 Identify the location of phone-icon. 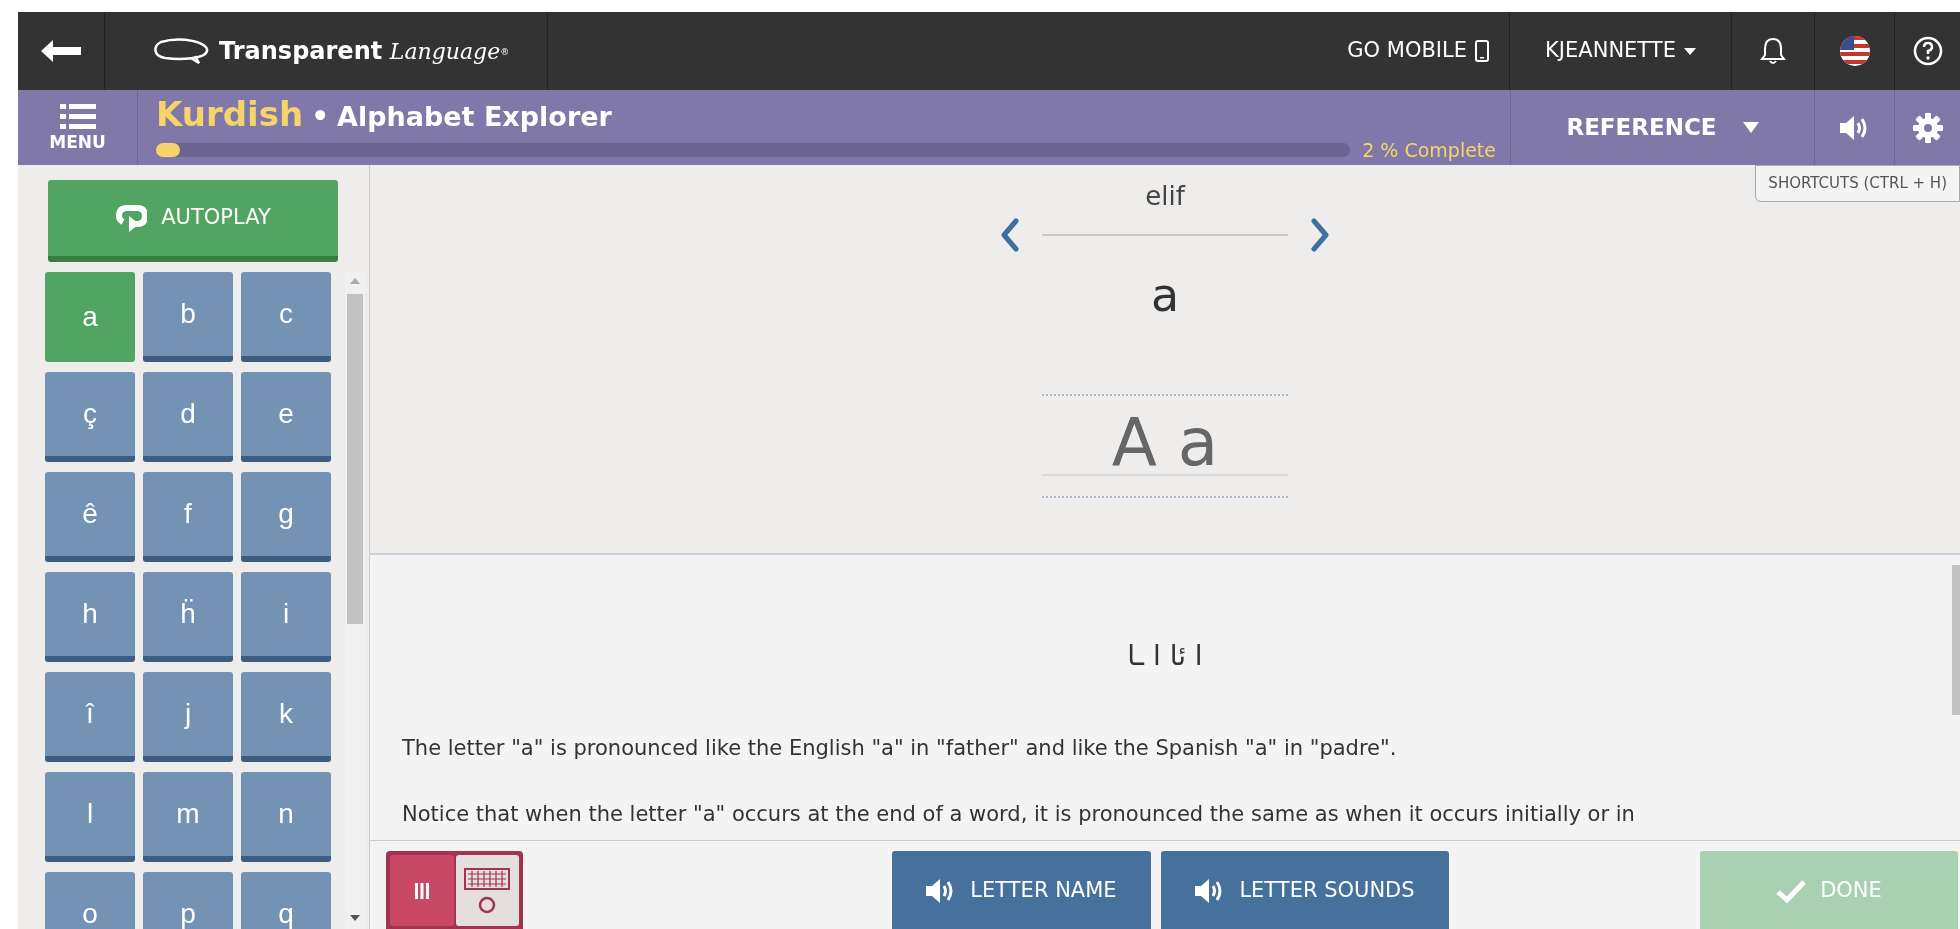
(1482, 51).